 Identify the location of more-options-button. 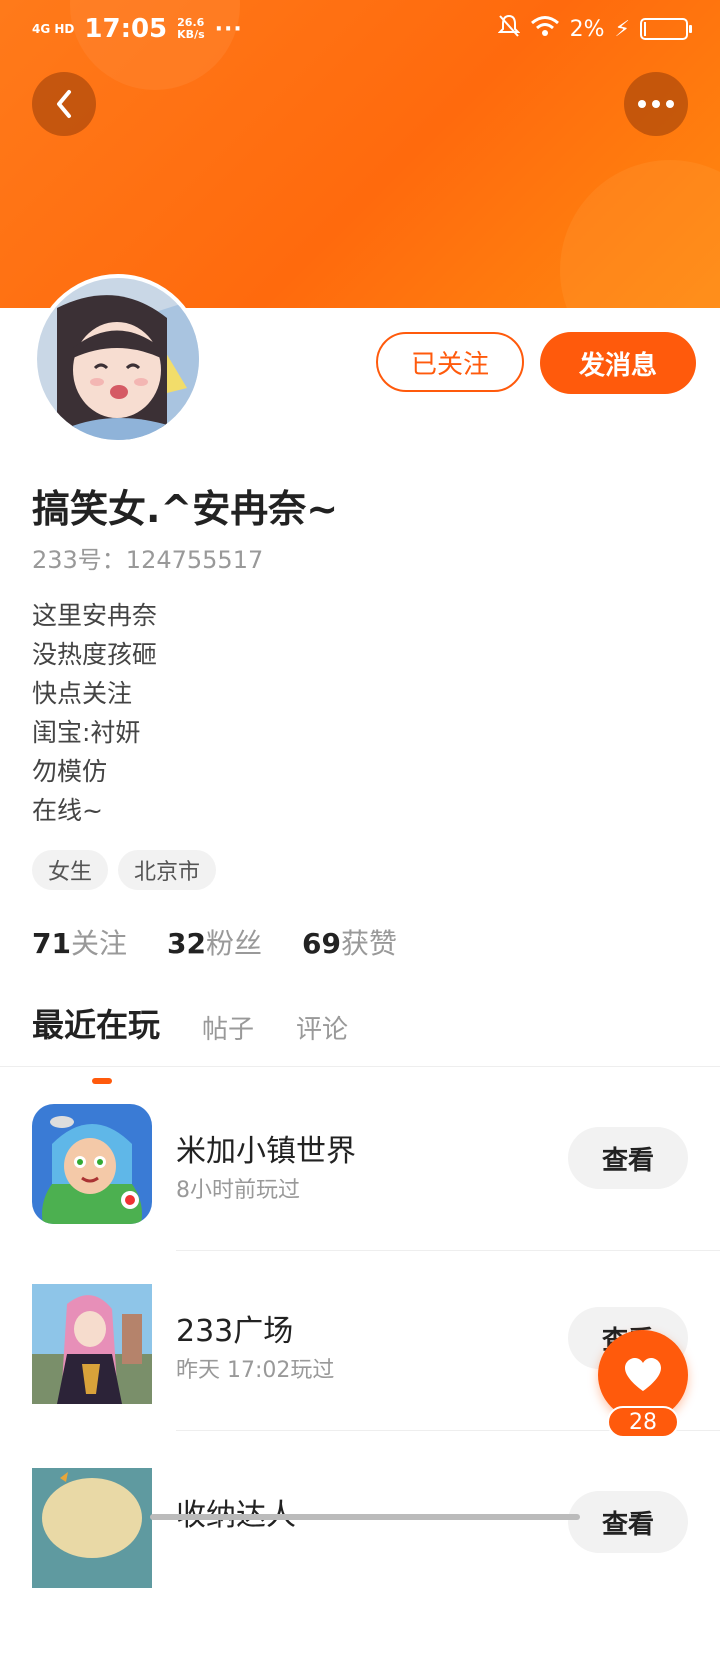
(656, 104).